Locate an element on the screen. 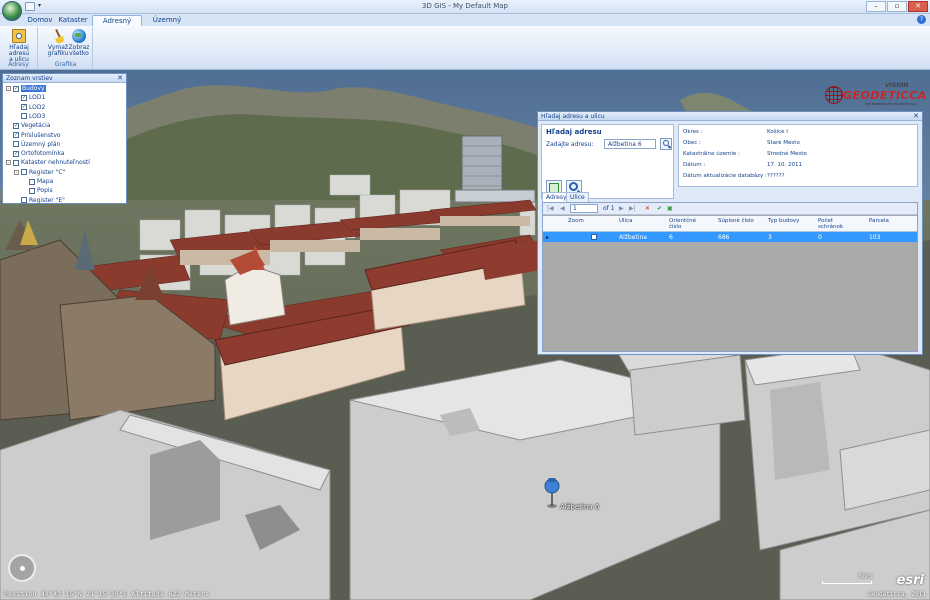 The width and height of the screenshot is (930, 600). col-ulica: Ulica is located at coordinates (625, 221).